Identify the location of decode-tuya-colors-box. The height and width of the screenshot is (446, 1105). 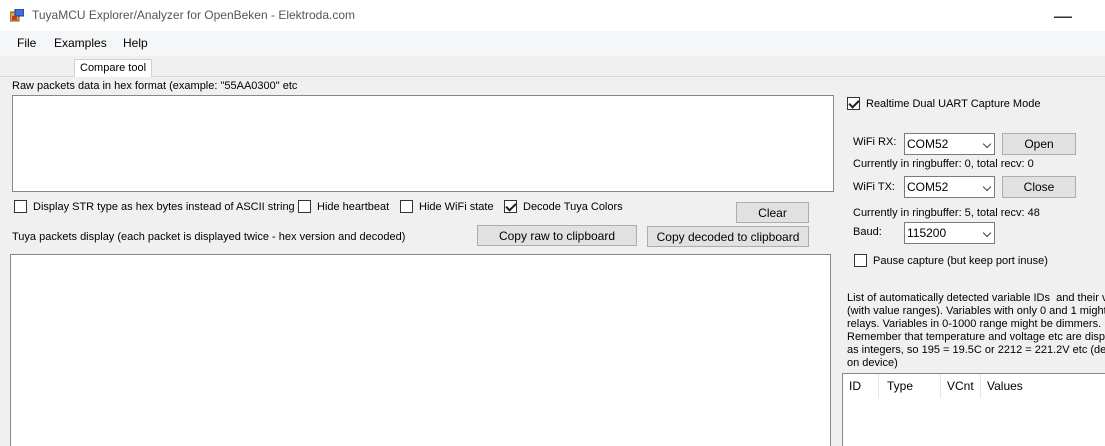
(510, 206).